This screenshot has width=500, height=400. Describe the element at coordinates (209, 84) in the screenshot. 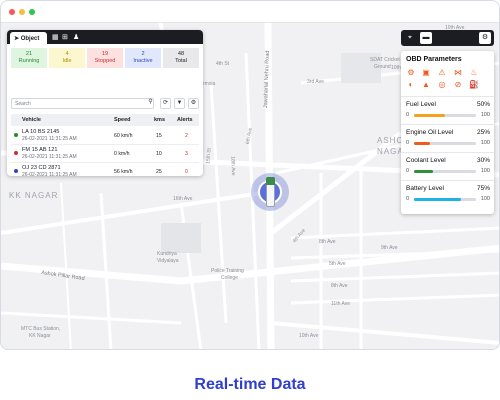

I see `map-label-rmsia: rmsia` at that location.